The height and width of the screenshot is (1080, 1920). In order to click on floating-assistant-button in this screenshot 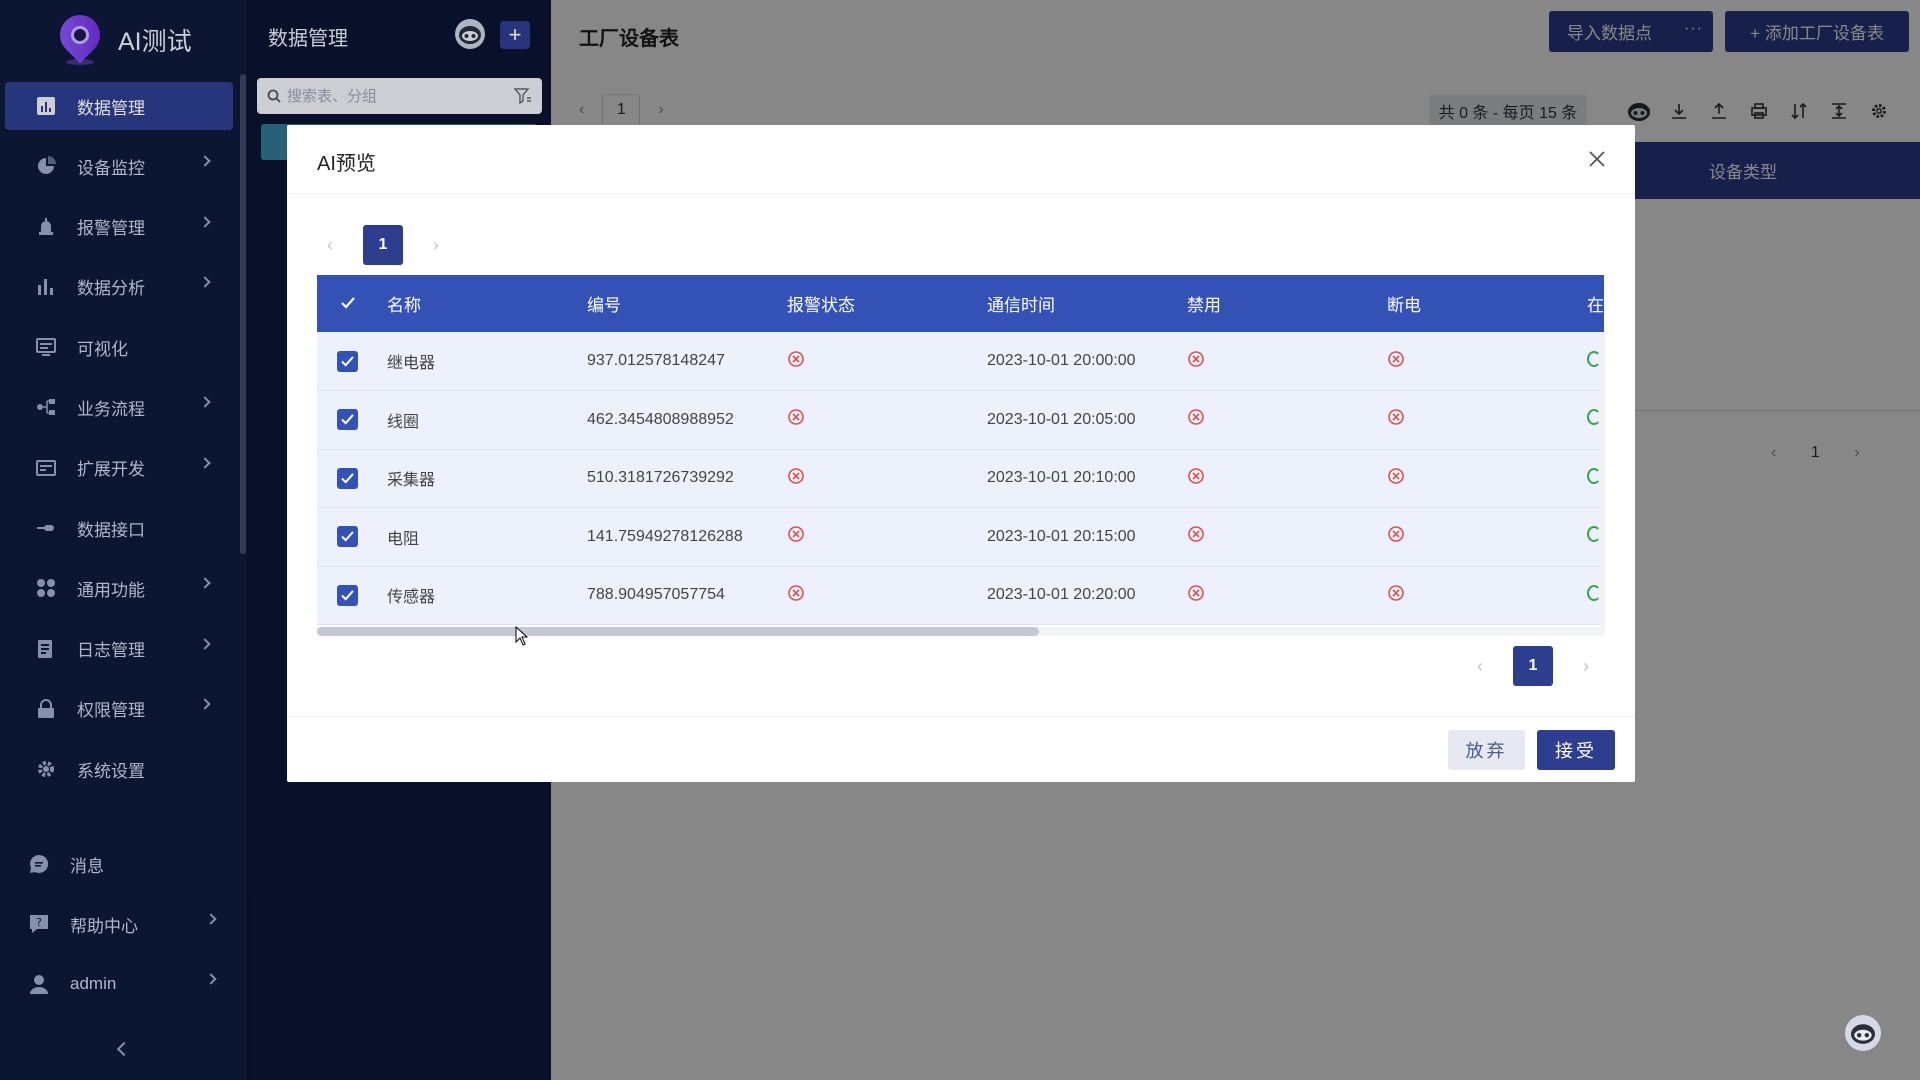, I will do `click(1863, 1033)`.